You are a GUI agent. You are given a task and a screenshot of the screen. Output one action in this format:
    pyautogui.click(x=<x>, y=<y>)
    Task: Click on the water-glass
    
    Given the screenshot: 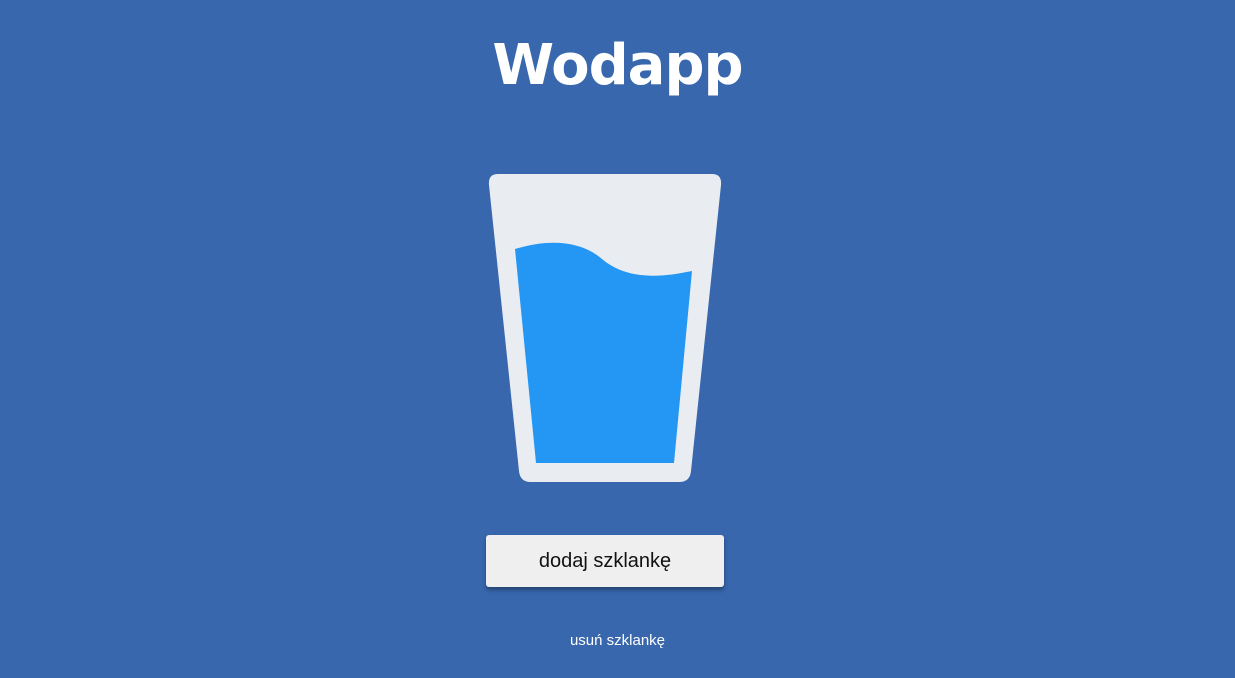 What is the action you would take?
    pyautogui.click(x=605, y=328)
    